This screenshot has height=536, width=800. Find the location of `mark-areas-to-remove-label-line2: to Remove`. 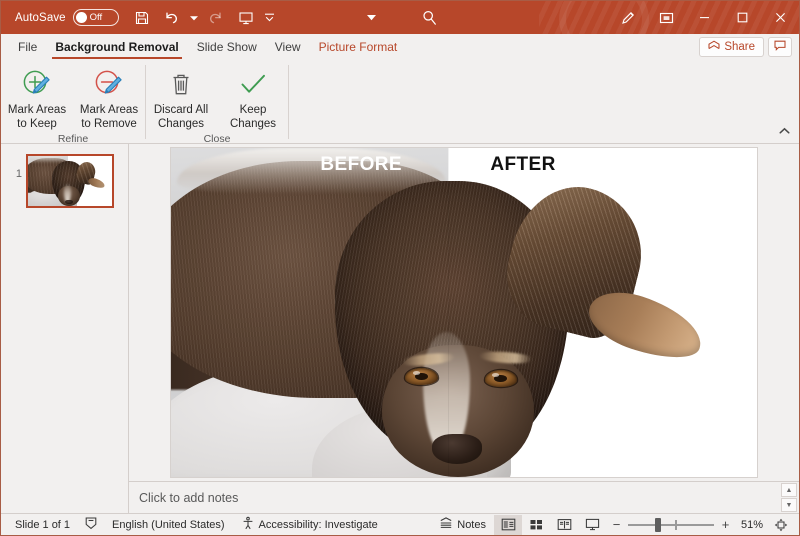

mark-areas-to-remove-label-line2: to Remove is located at coordinates (109, 124).